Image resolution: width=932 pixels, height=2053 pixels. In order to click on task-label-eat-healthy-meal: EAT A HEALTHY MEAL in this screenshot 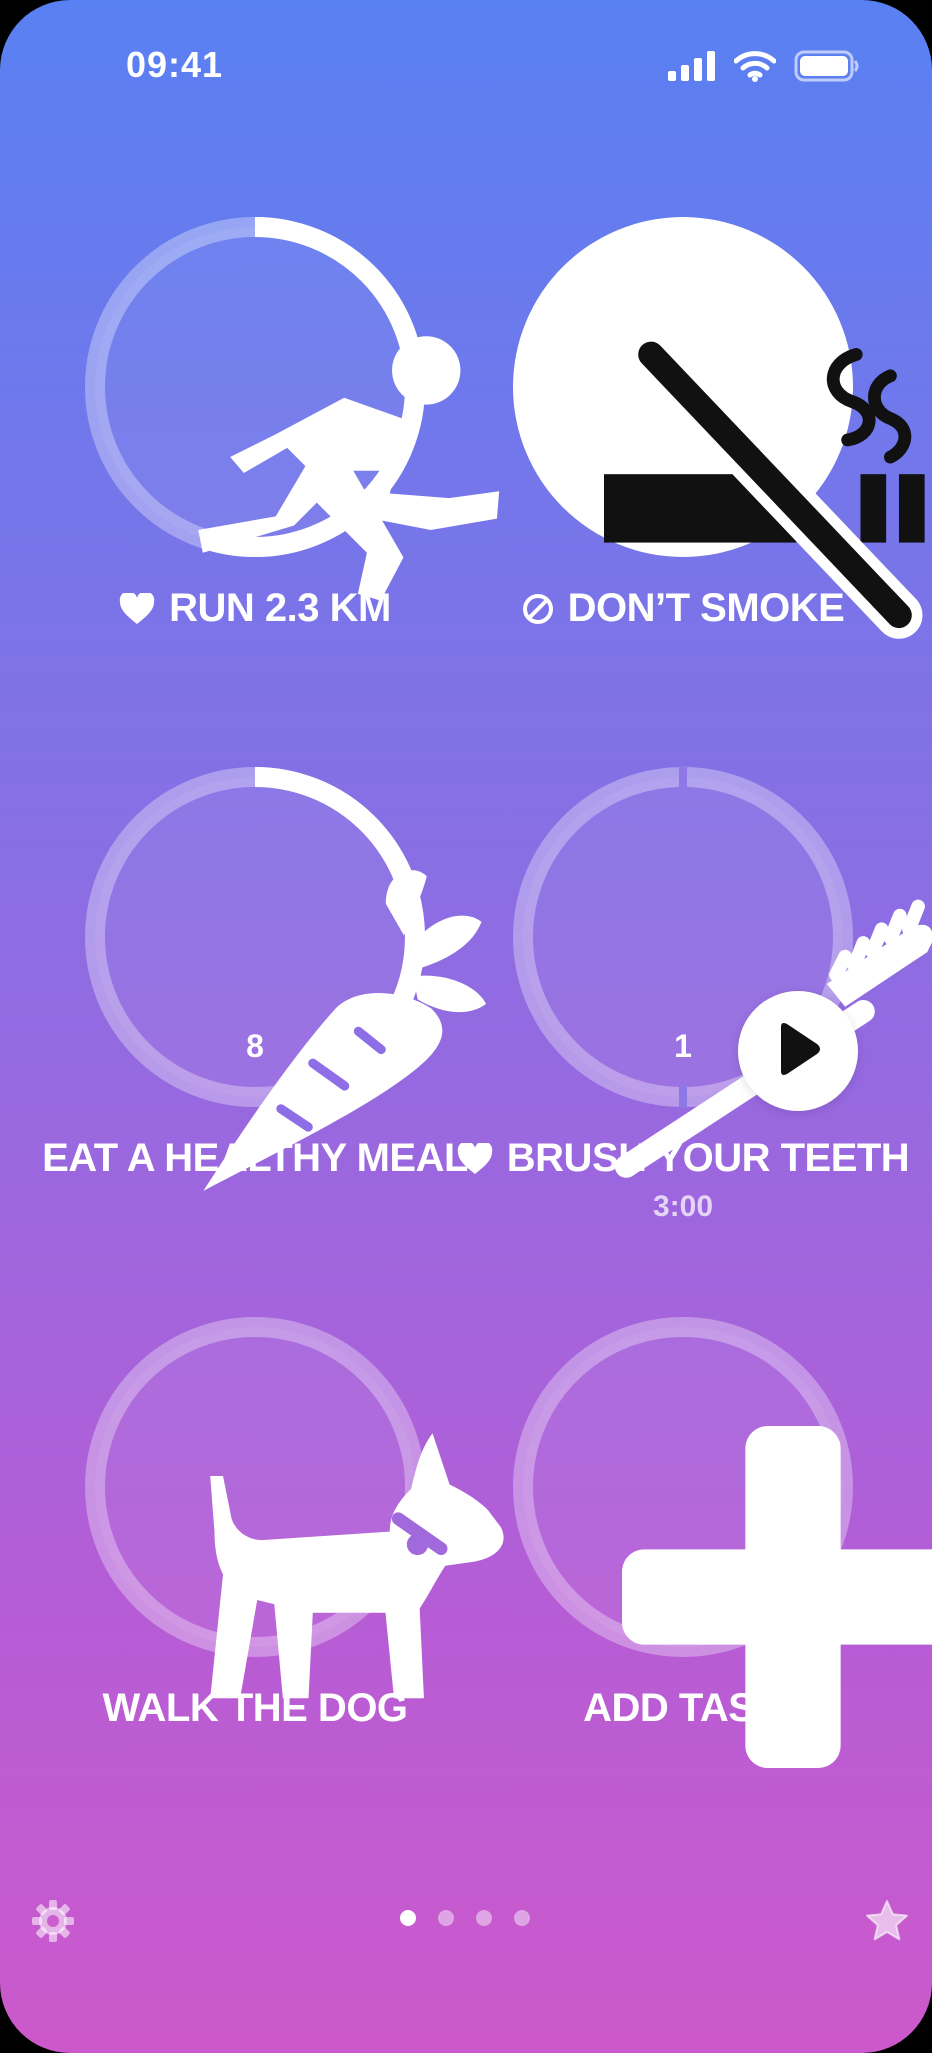, I will do `click(255, 1158)`.